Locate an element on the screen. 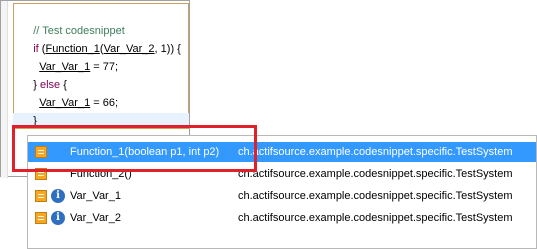 The image size is (537, 249). code-variable: Var_Var_1 is located at coordinates (65, 103).